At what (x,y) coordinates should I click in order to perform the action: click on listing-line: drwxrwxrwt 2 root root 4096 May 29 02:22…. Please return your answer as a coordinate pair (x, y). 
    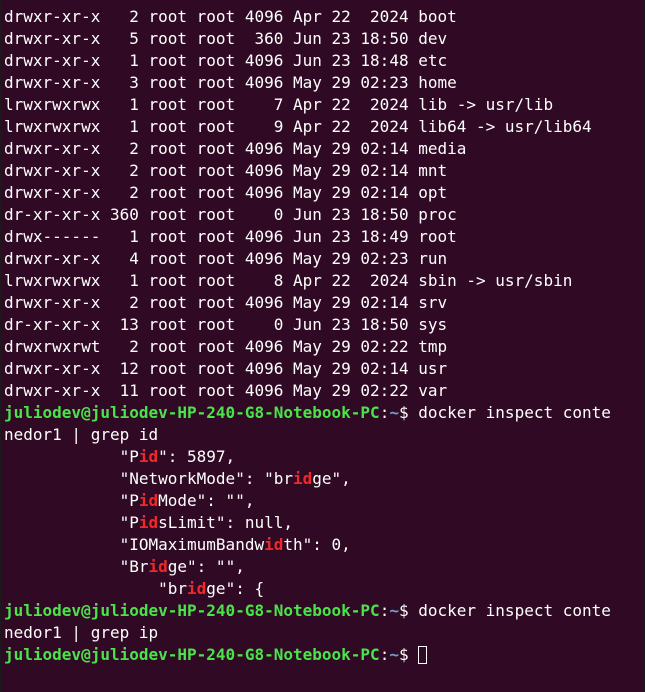
    Looking at the image, I should click on (226, 346).